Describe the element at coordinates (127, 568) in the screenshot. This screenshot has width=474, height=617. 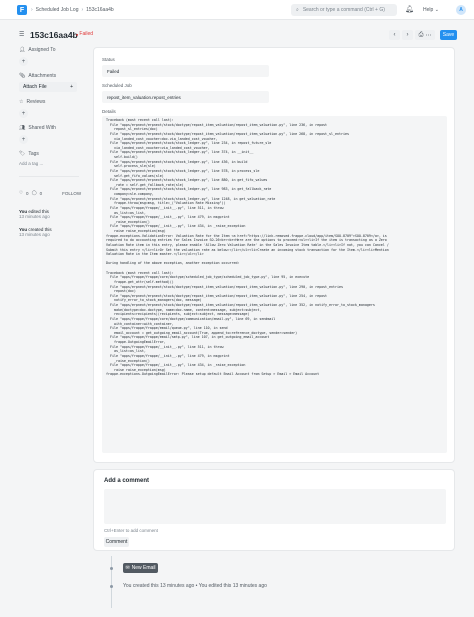
I see `mail-icon: ✉` at that location.